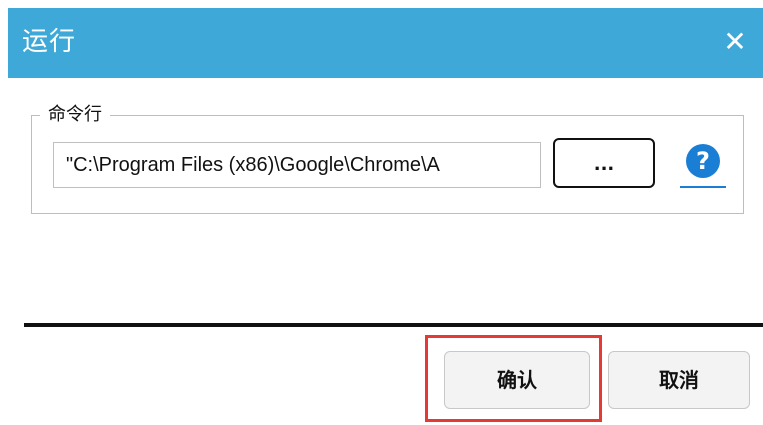 Image resolution: width=763 pixels, height=425 pixels. I want to click on dialog-title: 运行, so click(49, 42).